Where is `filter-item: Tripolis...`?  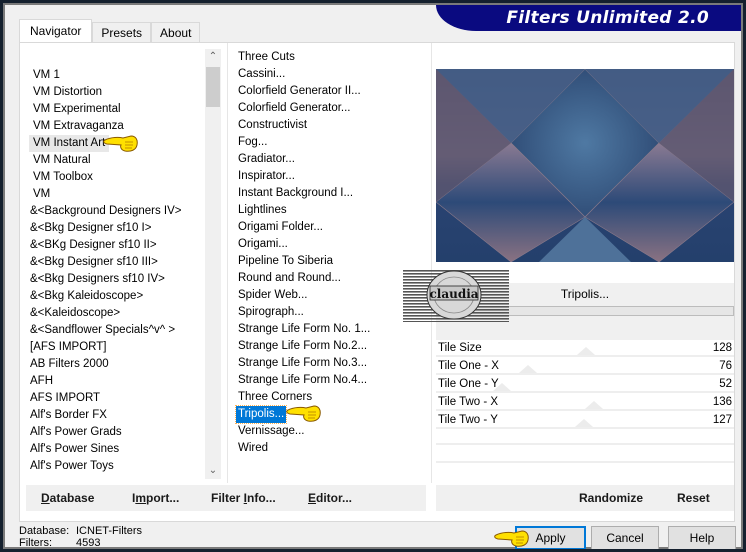
filter-item: Tripolis... is located at coordinates (261, 414).